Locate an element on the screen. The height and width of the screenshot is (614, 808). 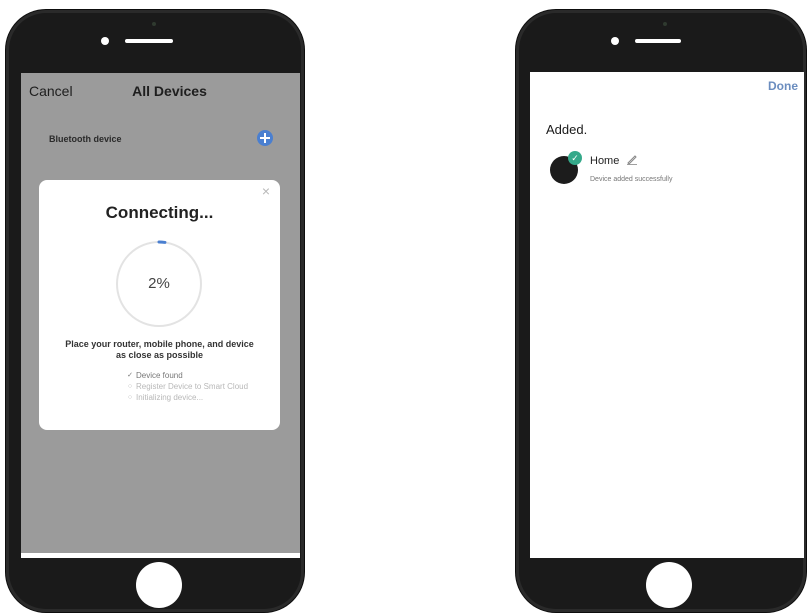
step-label: Device found is located at coordinates (159, 375).